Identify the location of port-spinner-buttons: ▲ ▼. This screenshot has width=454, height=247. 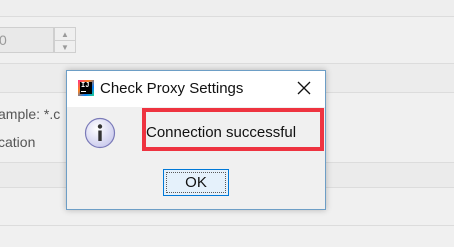
(65, 40).